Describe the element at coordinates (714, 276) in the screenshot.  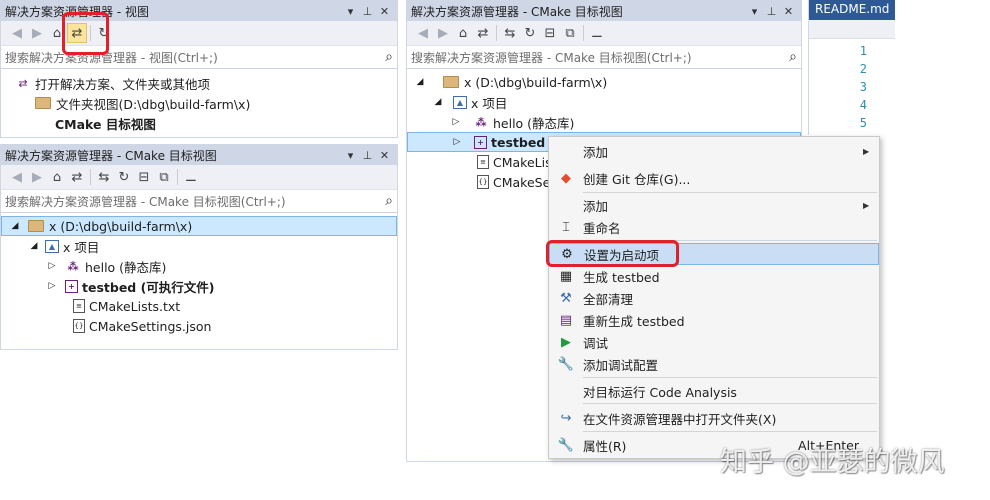
I see `menu-item-build: ▦ 生成 testbed` at that location.